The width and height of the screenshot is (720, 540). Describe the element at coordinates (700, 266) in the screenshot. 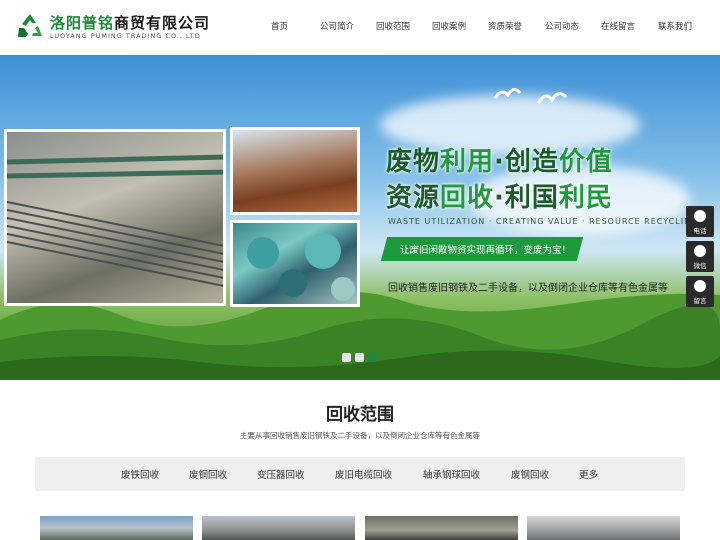

I see `side-wechat-label: 微信` at that location.